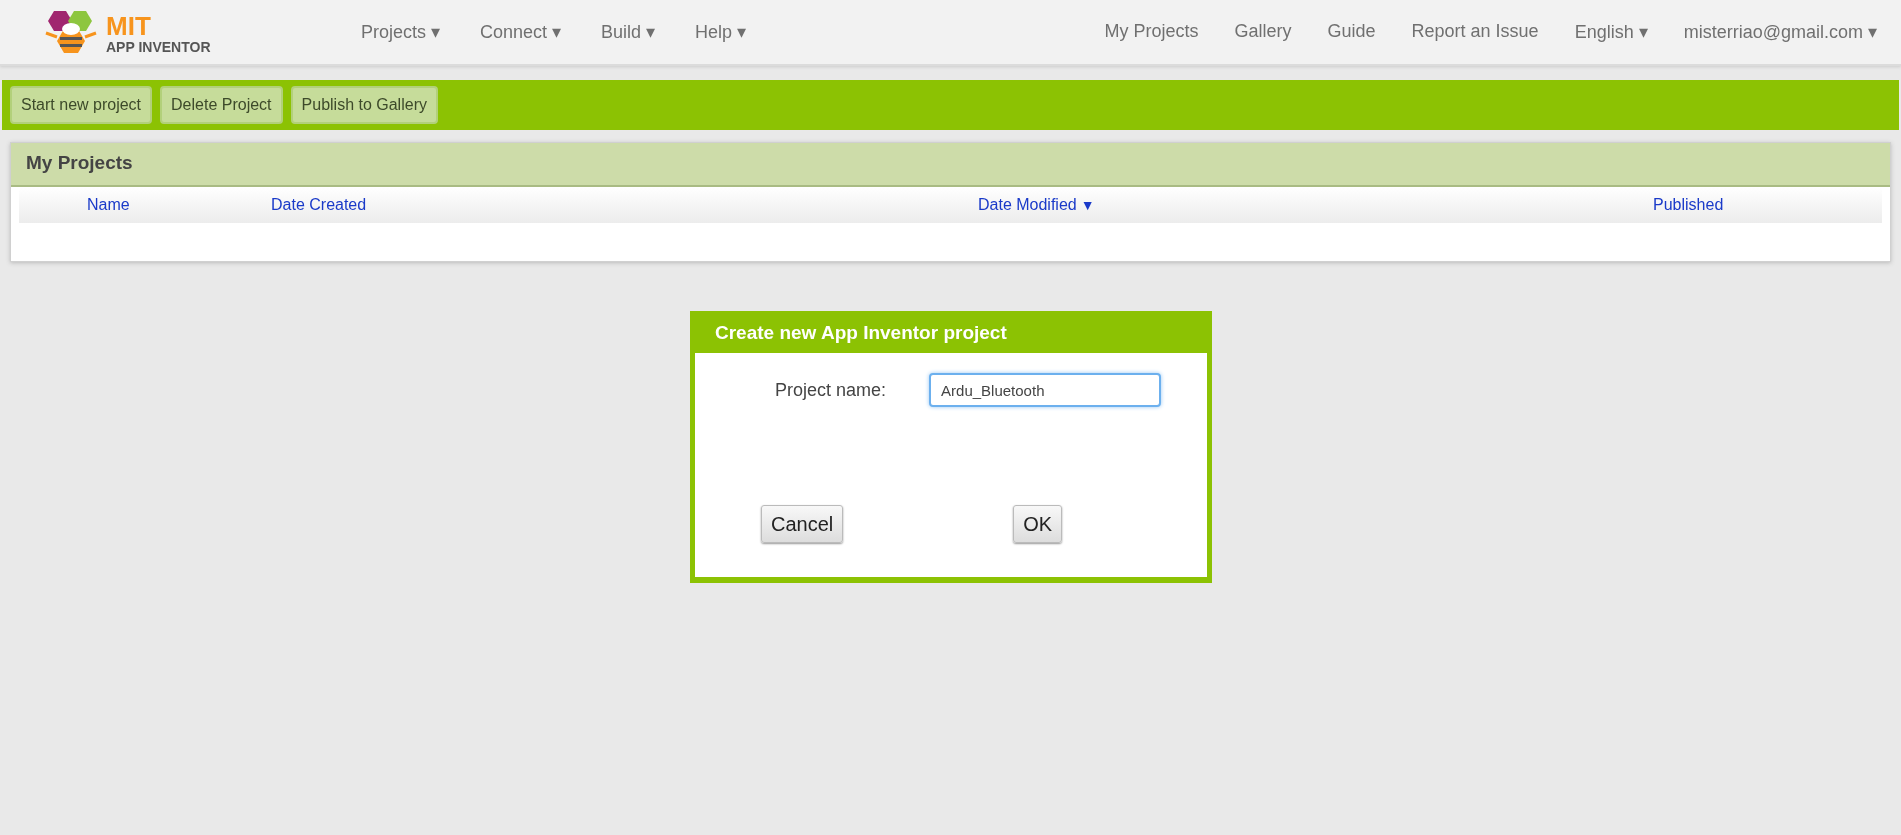 The image size is (1901, 835). What do you see at coordinates (1045, 390) in the screenshot?
I see `project-name-field: Ardu_Bluetooth` at bounding box center [1045, 390].